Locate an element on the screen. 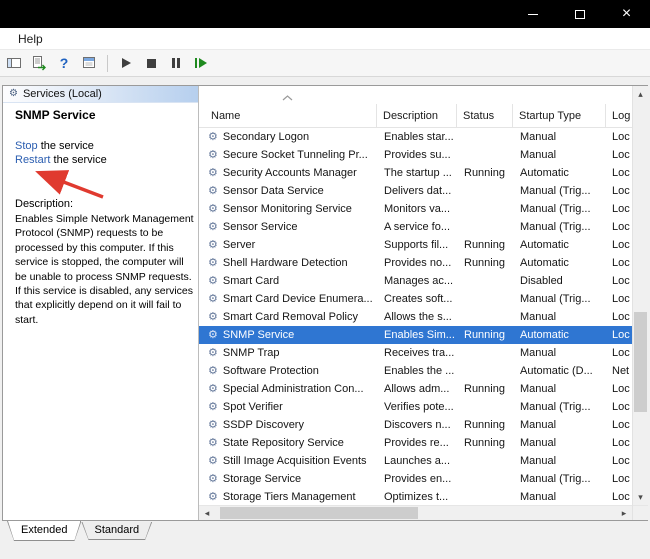 The height and width of the screenshot is (559, 650). pause-service-button is located at coordinates (176, 63).